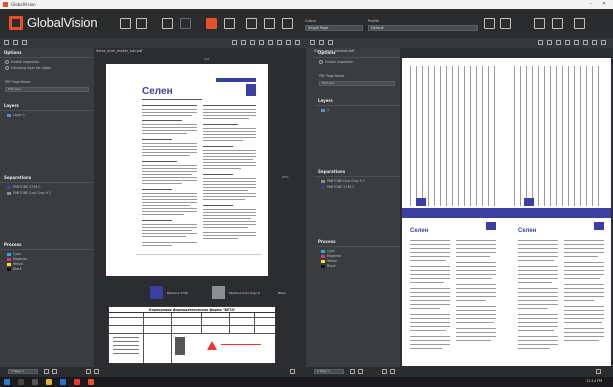  What do you see at coordinates (269, 23) in the screenshot?
I see `document-icon` at bounding box center [269, 23].